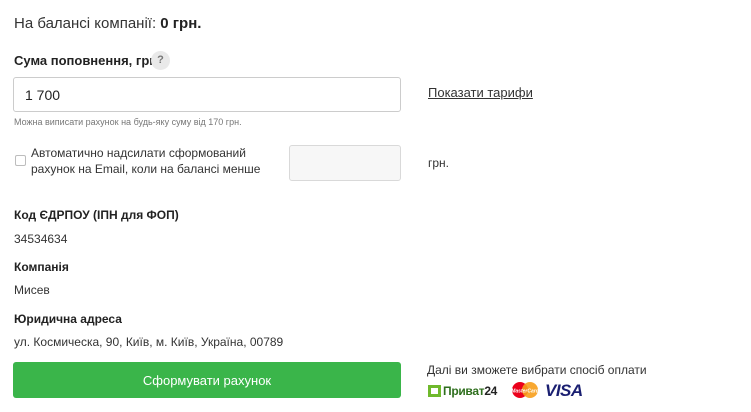  I want to click on mastercard-logo: MasterCard, so click(525, 390).